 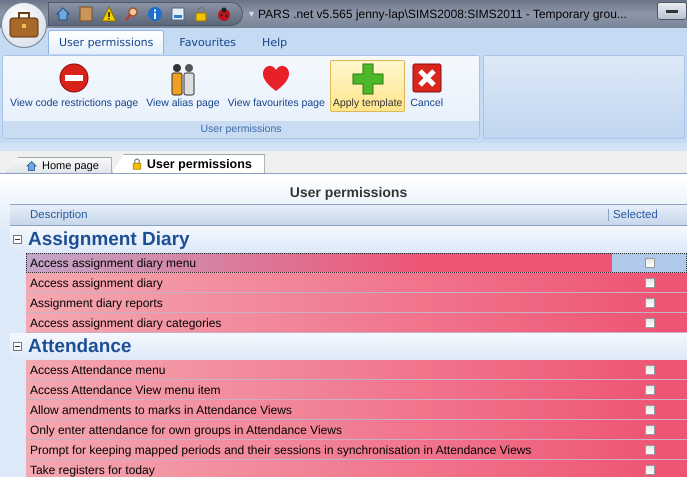 I want to click on group-heading: Attendance, so click(x=80, y=347).